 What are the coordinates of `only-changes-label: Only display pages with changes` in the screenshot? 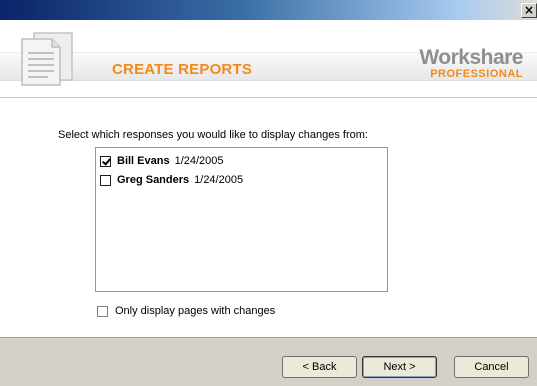 It's located at (195, 311).